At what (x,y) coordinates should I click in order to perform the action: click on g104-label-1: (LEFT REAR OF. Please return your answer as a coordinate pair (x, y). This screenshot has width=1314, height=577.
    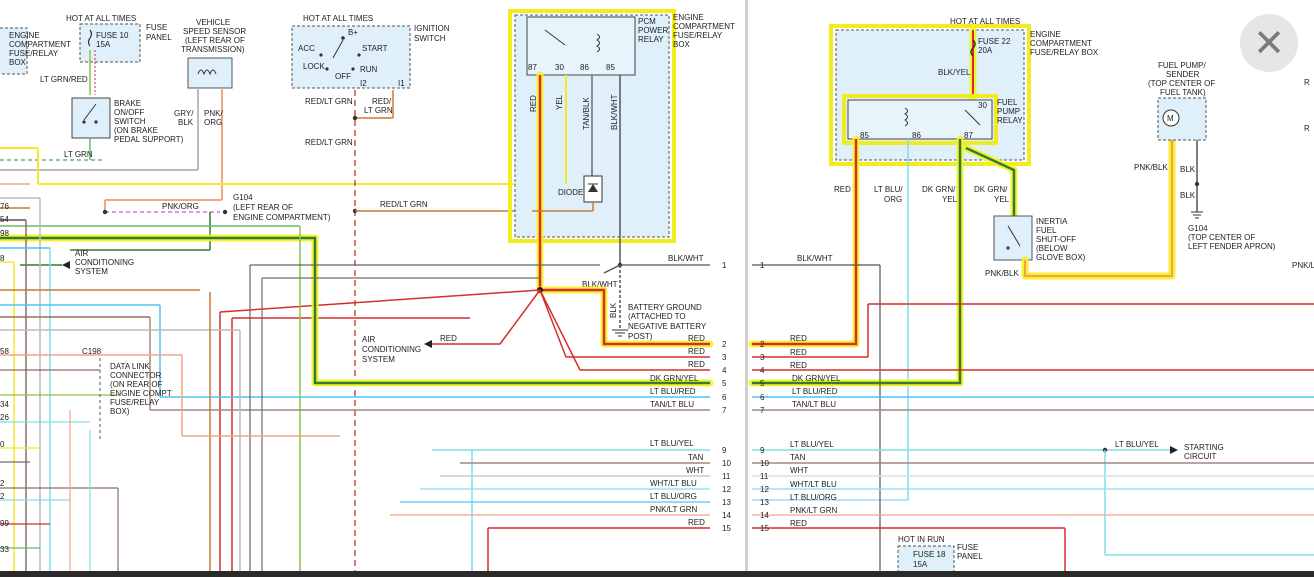
    Looking at the image, I should click on (263, 207).